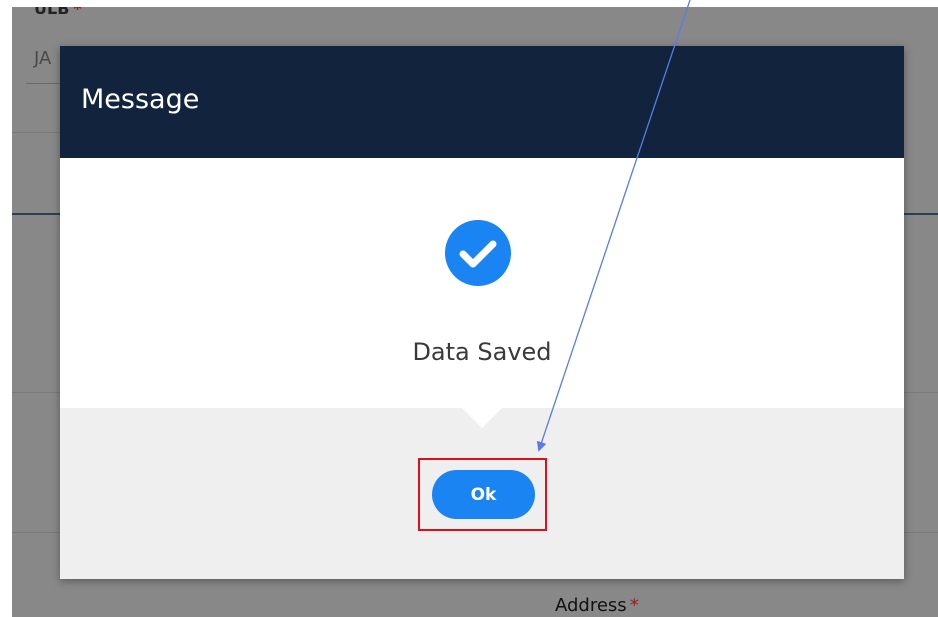 The image size is (938, 617). What do you see at coordinates (478, 253) in the screenshot?
I see `check-circle-icon` at bounding box center [478, 253].